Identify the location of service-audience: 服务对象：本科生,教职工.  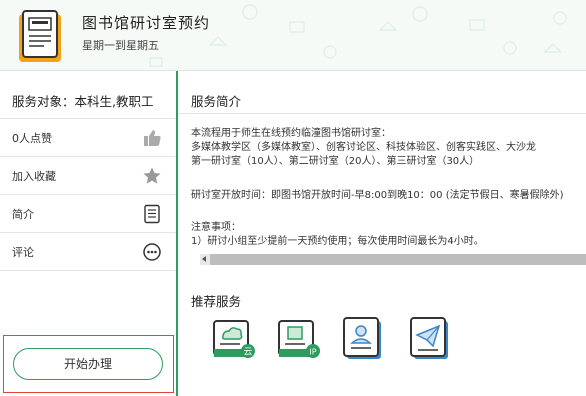
(83, 101).